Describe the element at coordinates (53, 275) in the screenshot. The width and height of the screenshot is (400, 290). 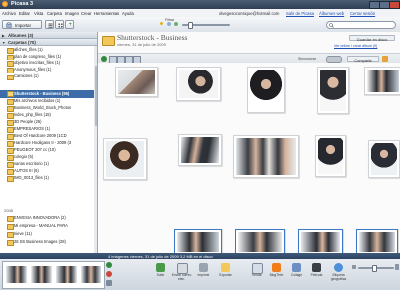
I see `selected-photos-tray` at that location.